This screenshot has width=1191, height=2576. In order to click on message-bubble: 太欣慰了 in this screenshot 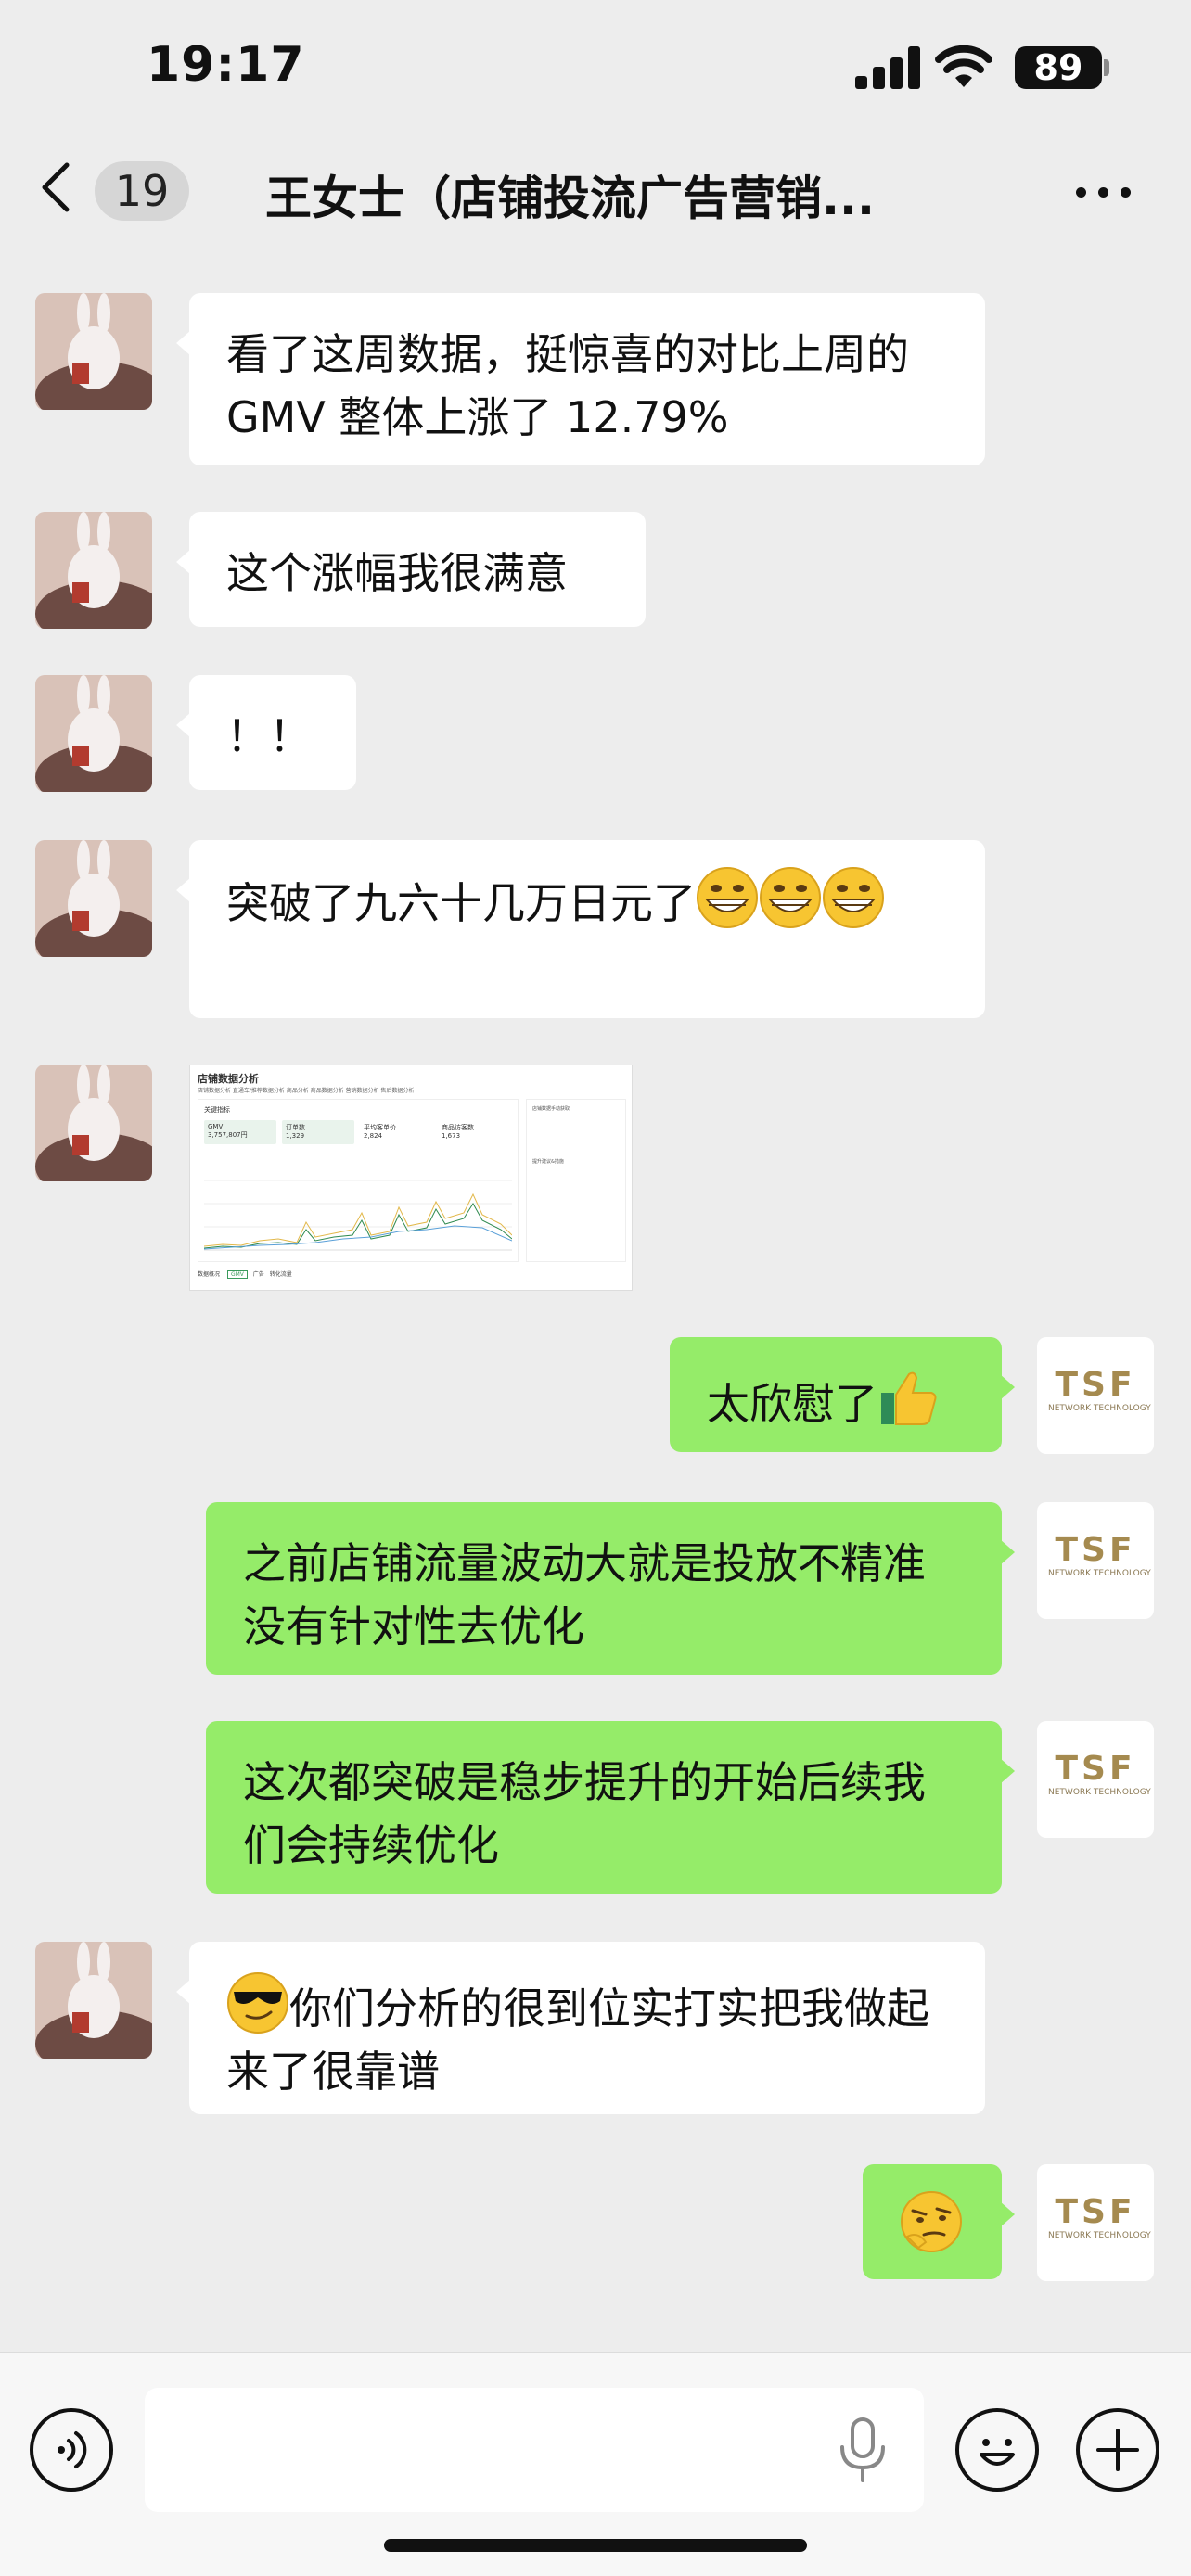, I will do `click(842, 1394)`.